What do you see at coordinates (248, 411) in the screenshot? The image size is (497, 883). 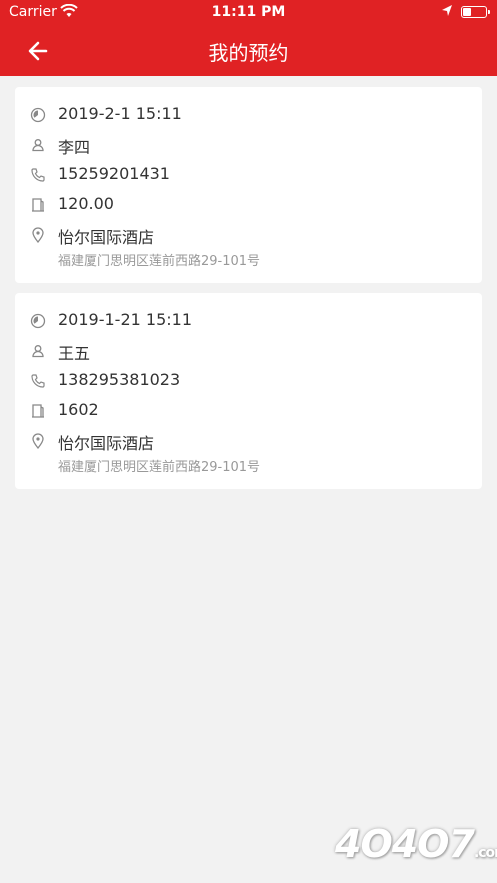 I see `appointment-room-row: 1602` at bounding box center [248, 411].